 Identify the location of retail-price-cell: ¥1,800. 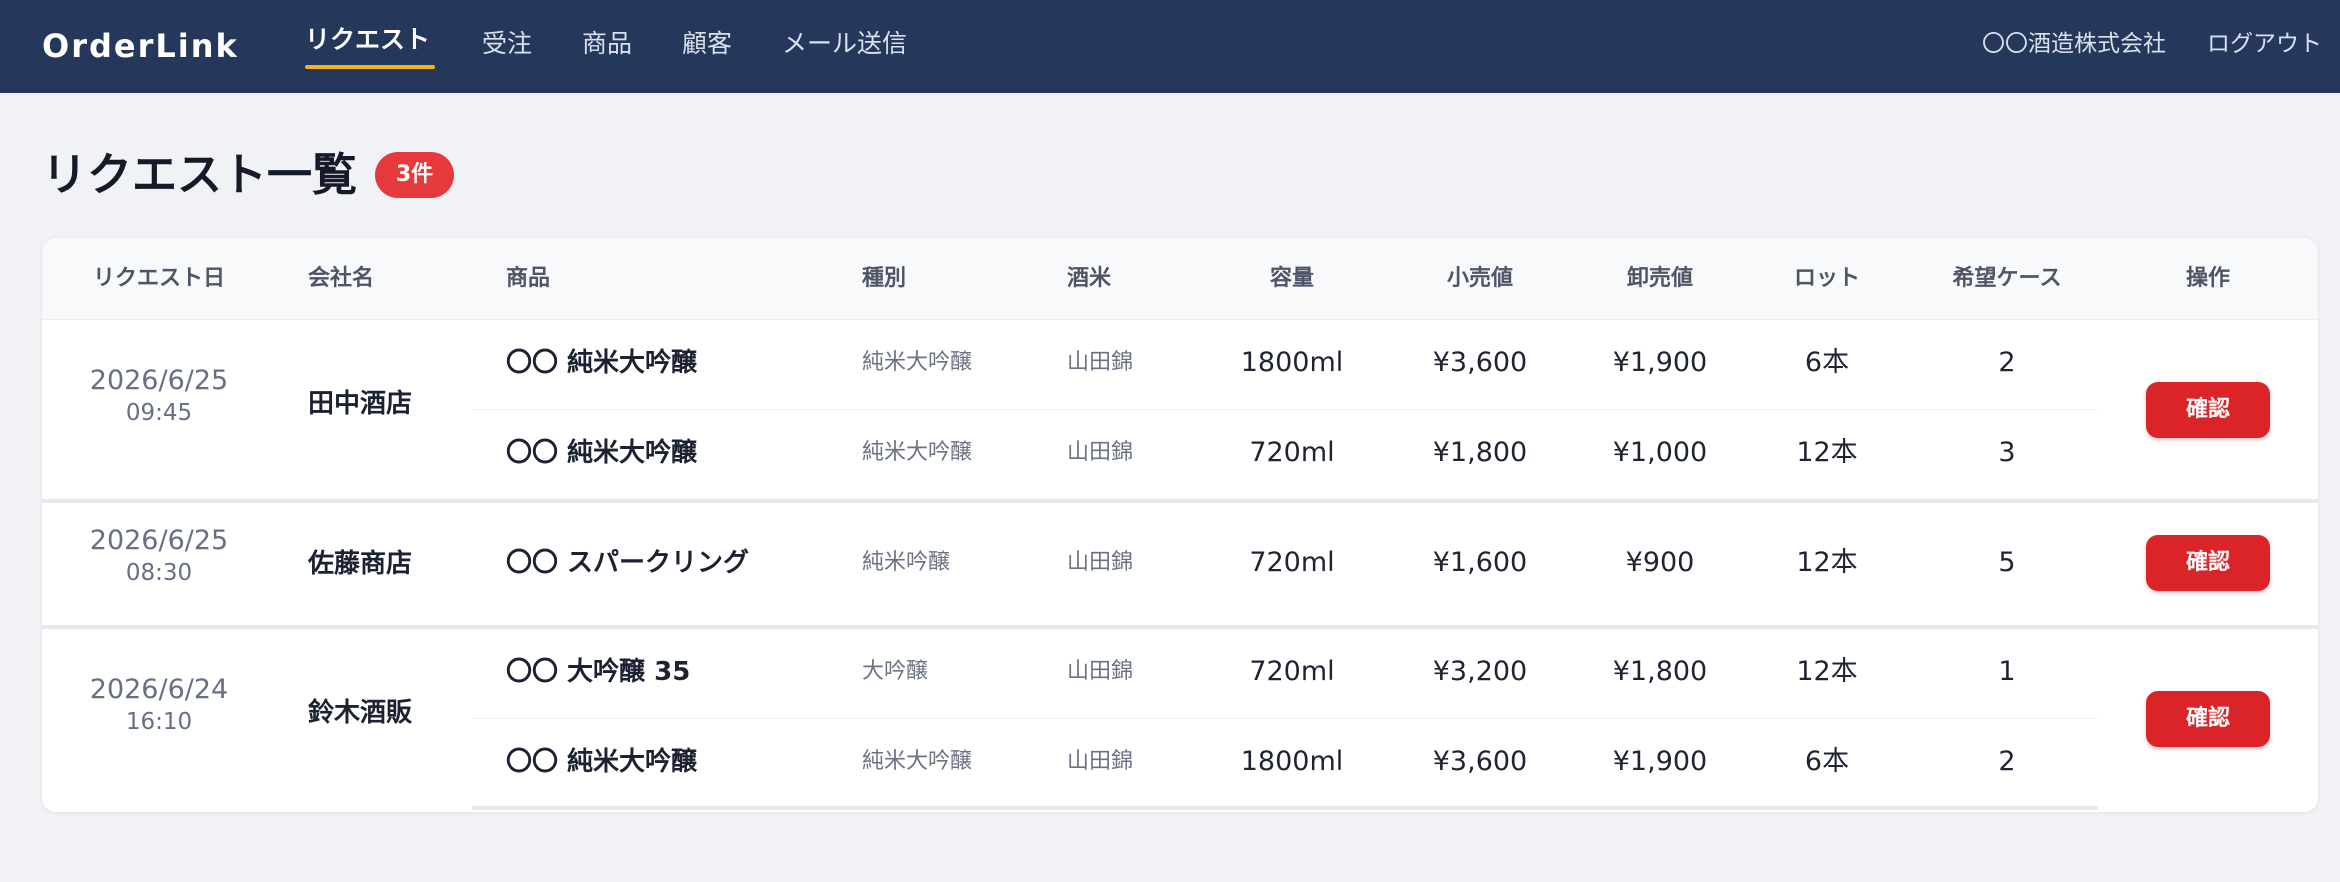
(1480, 452).